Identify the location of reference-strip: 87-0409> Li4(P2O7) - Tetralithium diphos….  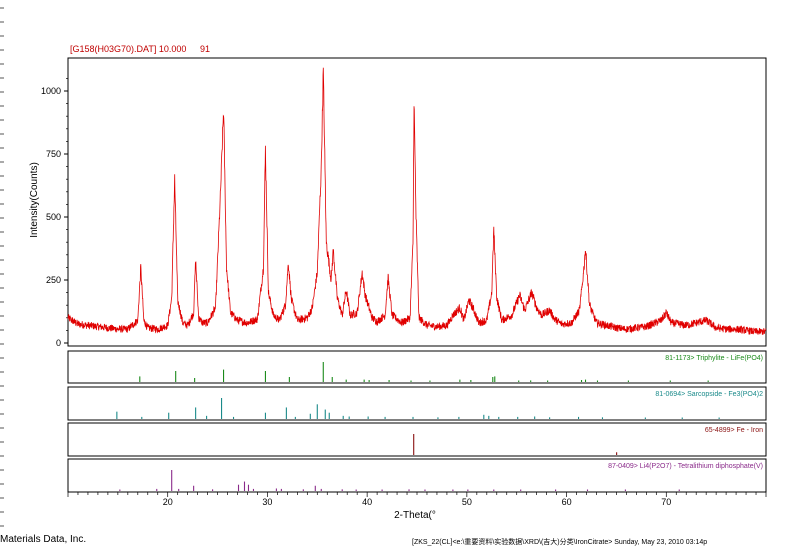
(417, 475).